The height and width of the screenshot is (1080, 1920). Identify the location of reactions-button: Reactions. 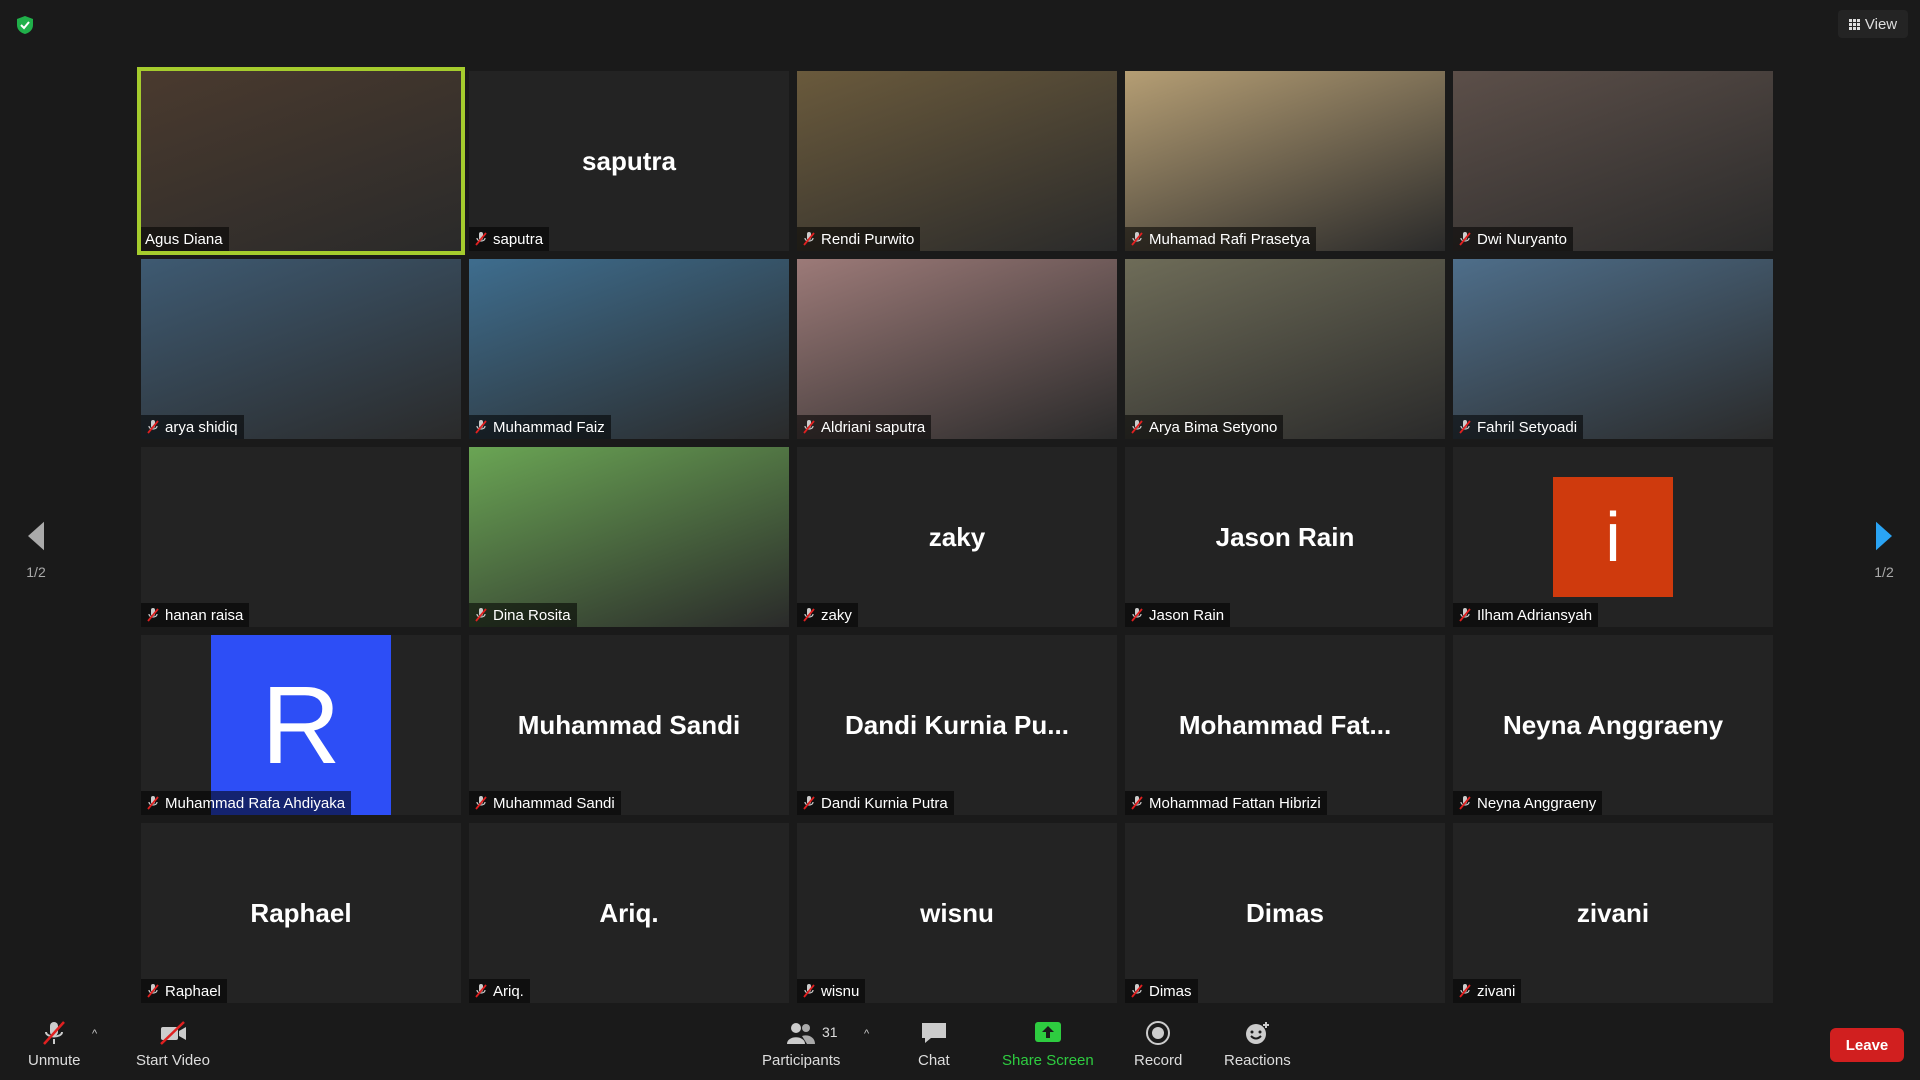
(1257, 1044).